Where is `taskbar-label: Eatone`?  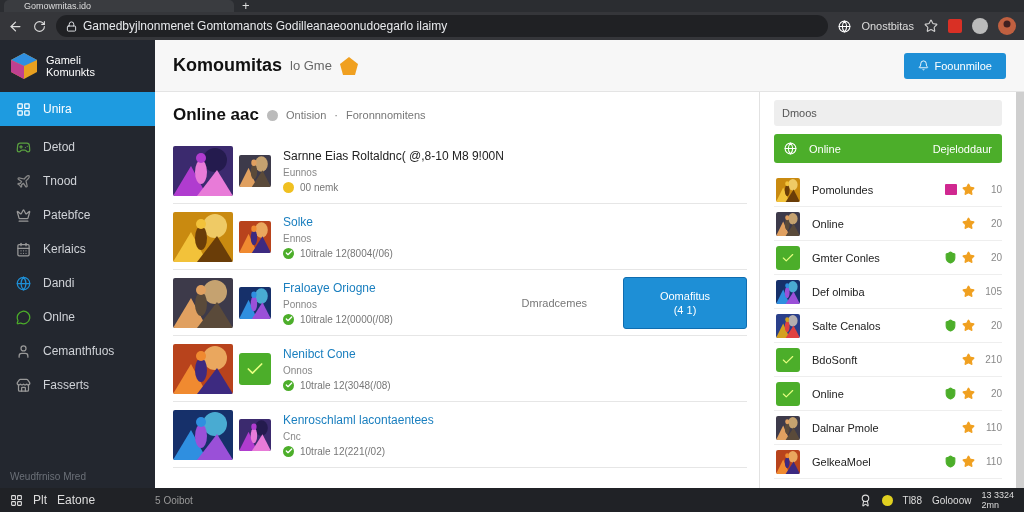 taskbar-label: Eatone is located at coordinates (76, 500).